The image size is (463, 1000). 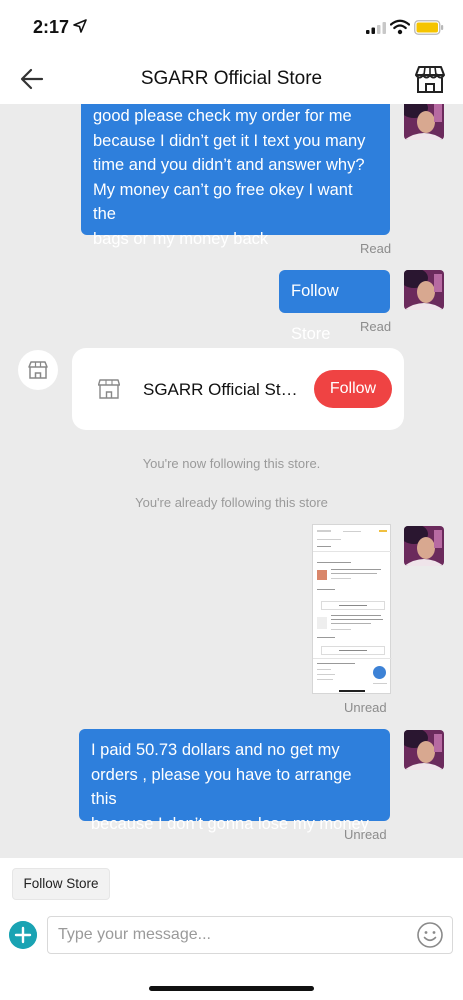 What do you see at coordinates (429, 27) in the screenshot?
I see `battery-icon` at bounding box center [429, 27].